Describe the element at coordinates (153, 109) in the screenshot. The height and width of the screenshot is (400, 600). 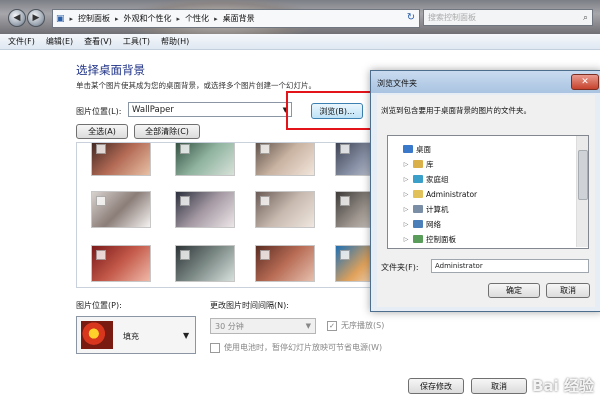
I see `picture-location-value: WallPaper` at that location.